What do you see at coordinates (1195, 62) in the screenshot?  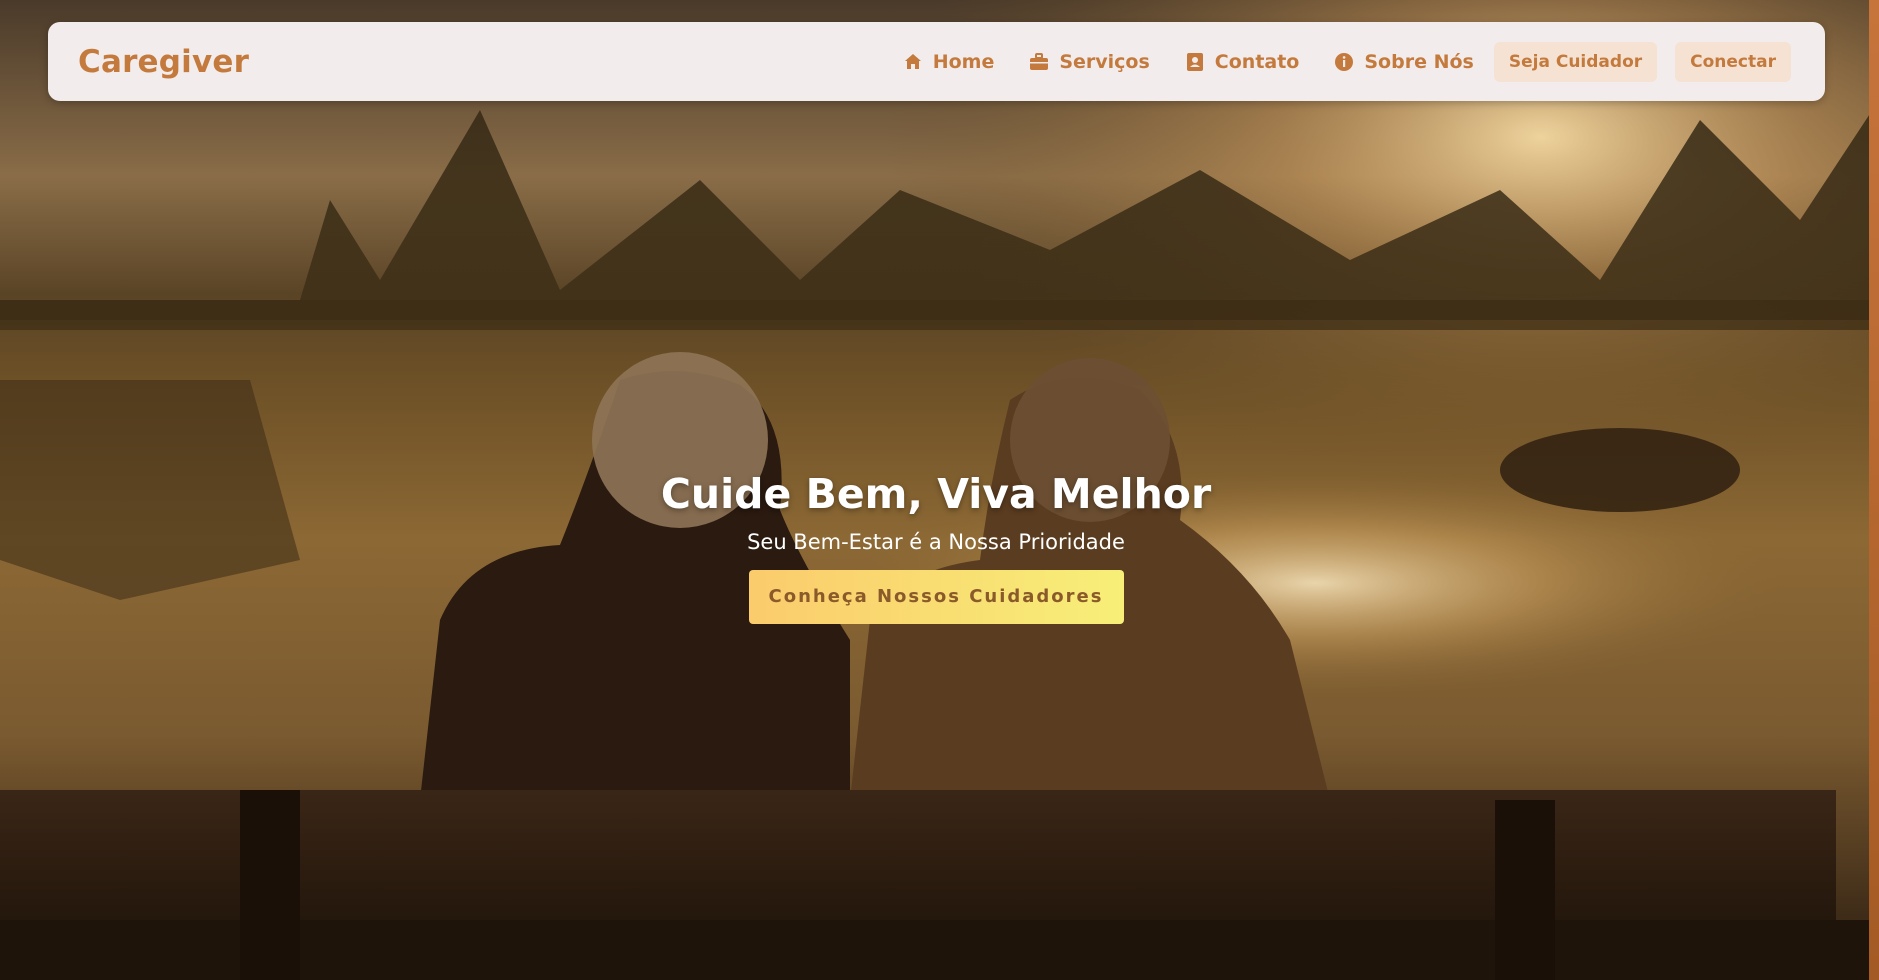 I see `contact-card-icon` at bounding box center [1195, 62].